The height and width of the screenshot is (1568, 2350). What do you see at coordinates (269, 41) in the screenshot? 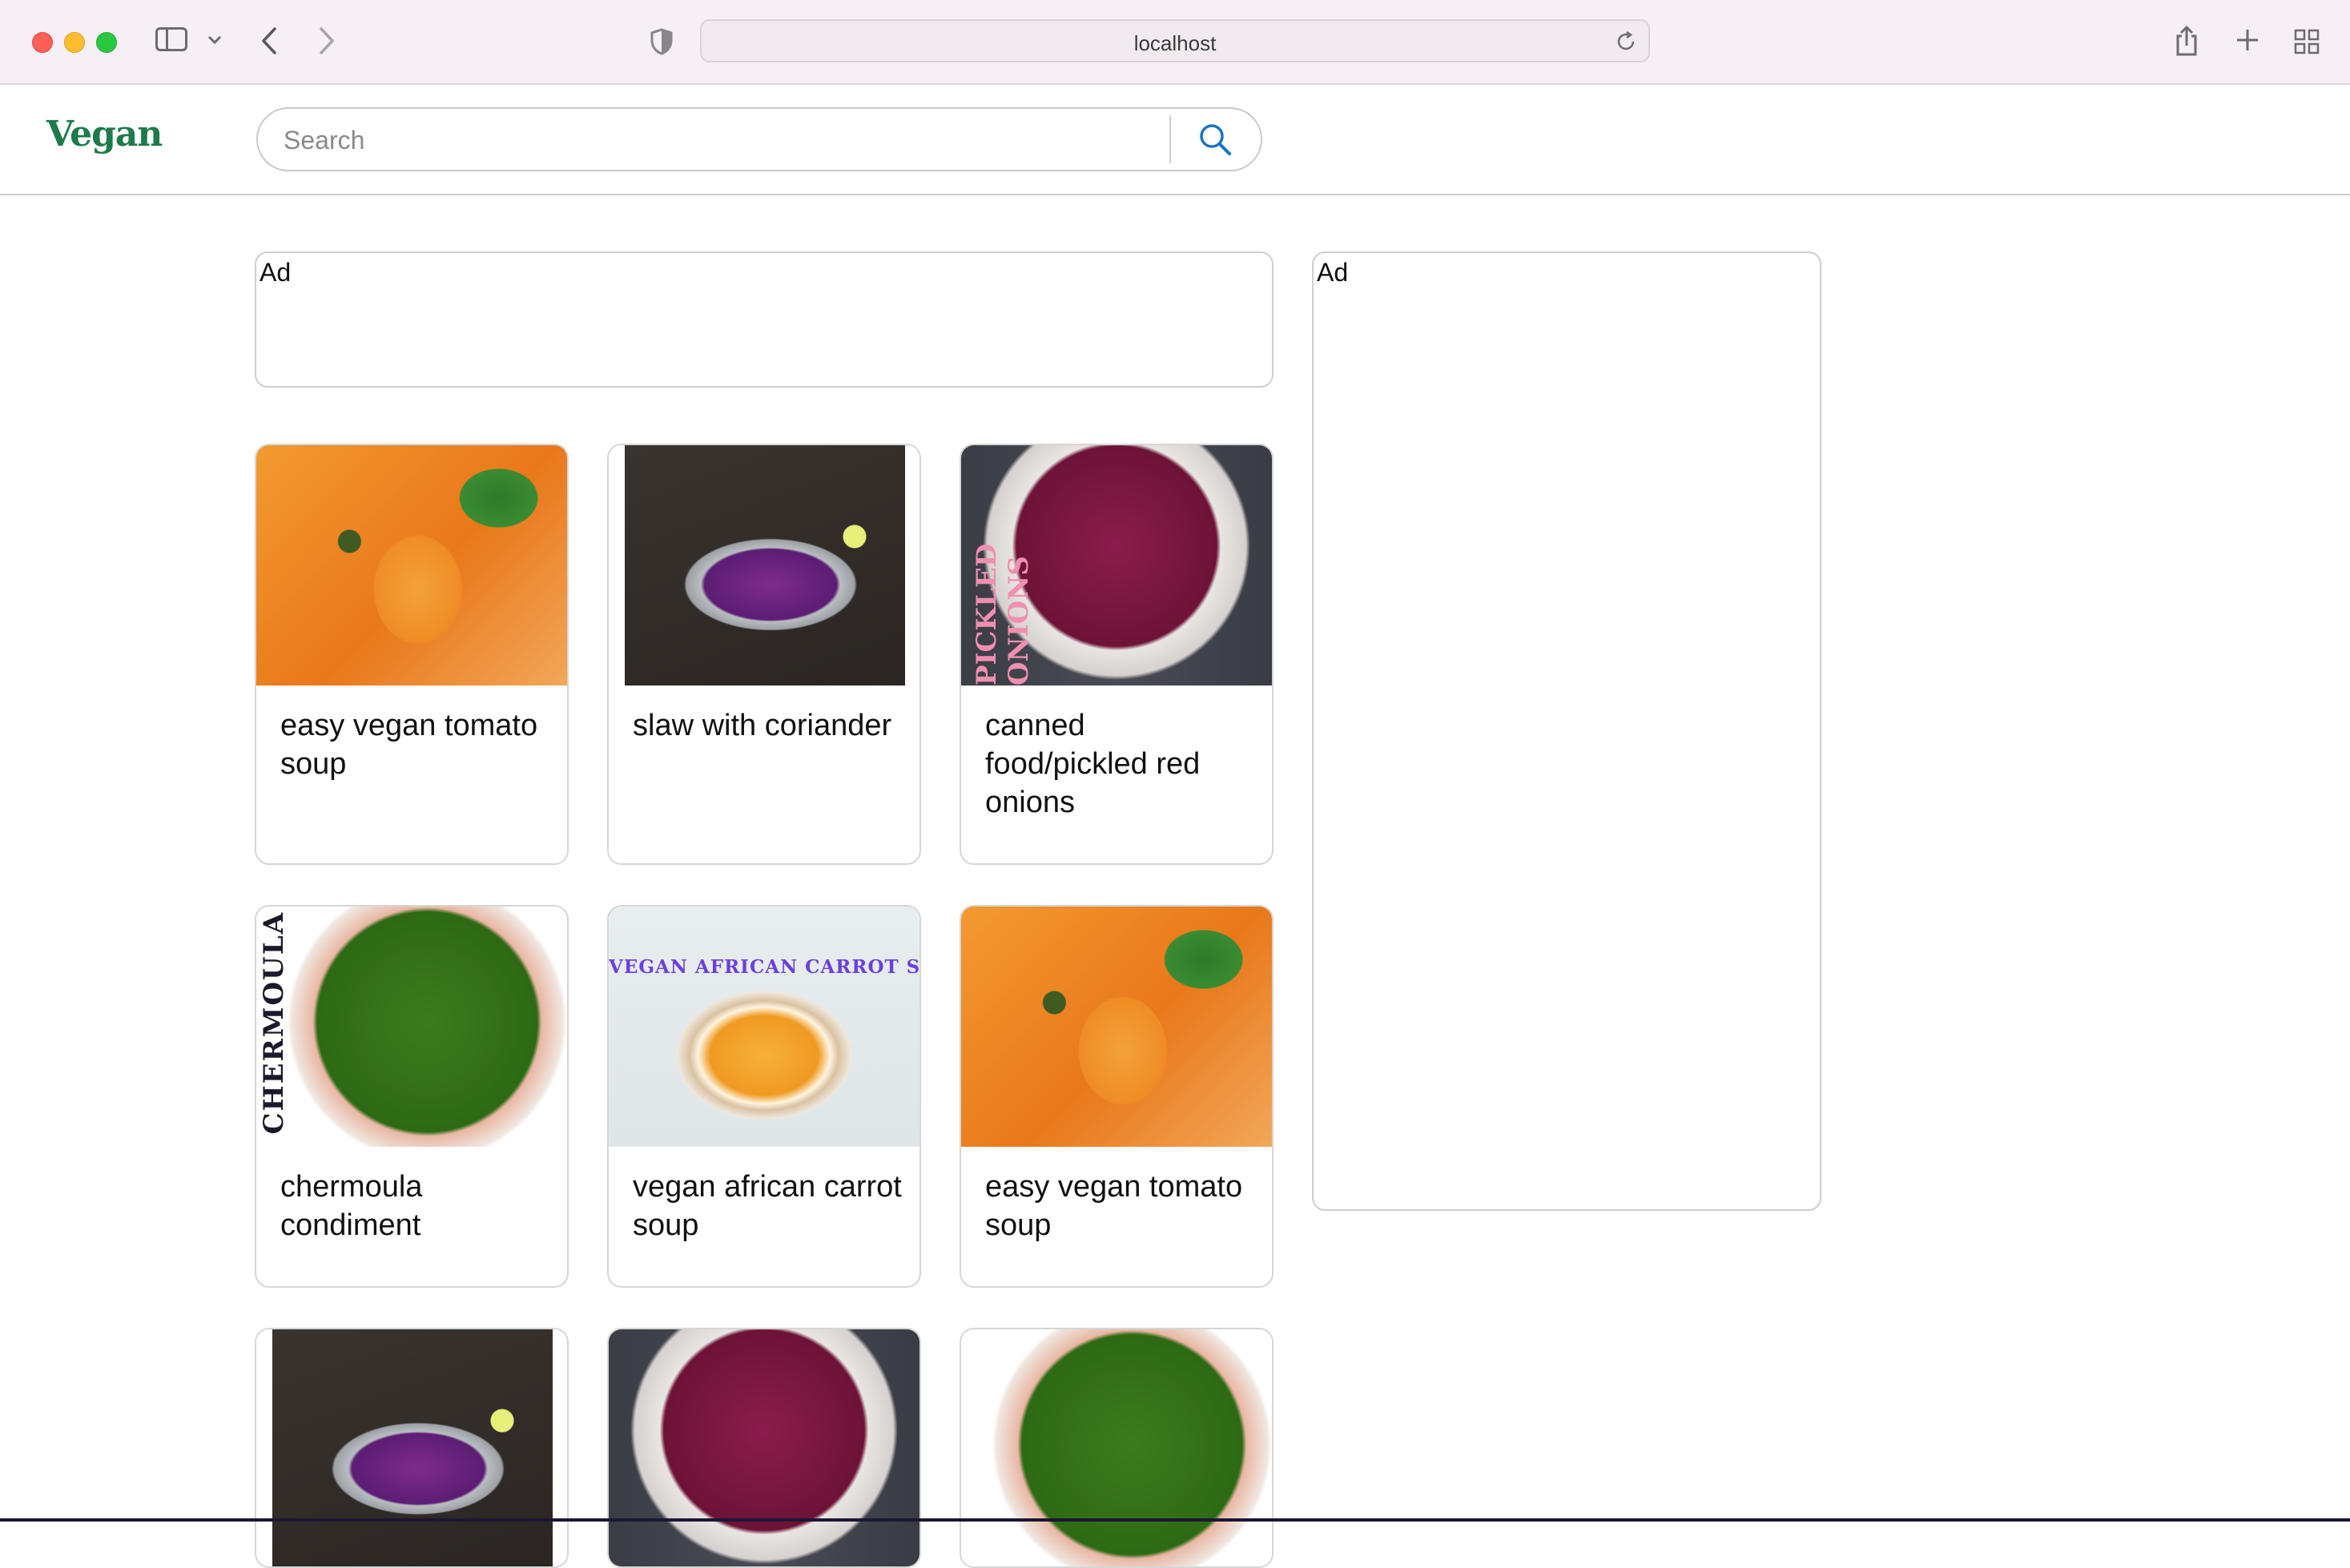
I see `back-button` at bounding box center [269, 41].